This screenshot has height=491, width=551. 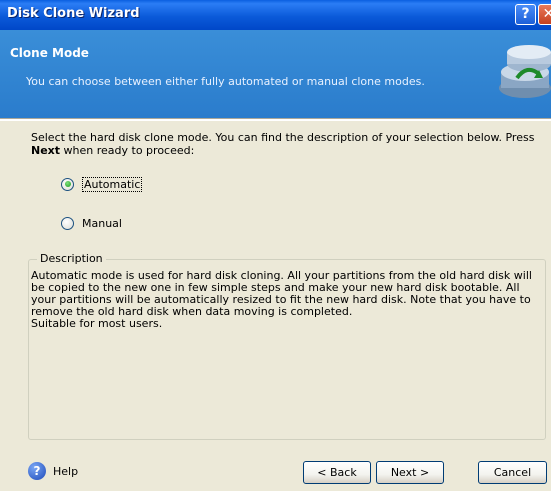 What do you see at coordinates (97, 323) in the screenshot?
I see `description-note: Suitable for most users.` at bounding box center [97, 323].